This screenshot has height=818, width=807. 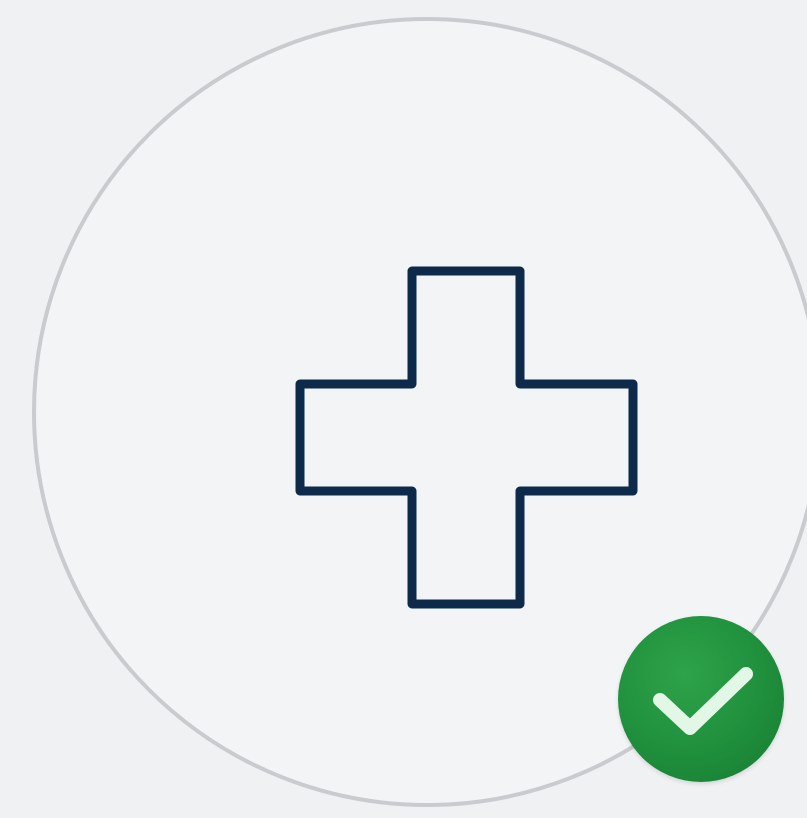 I want to click on checkmark-icon, so click(x=703, y=701).